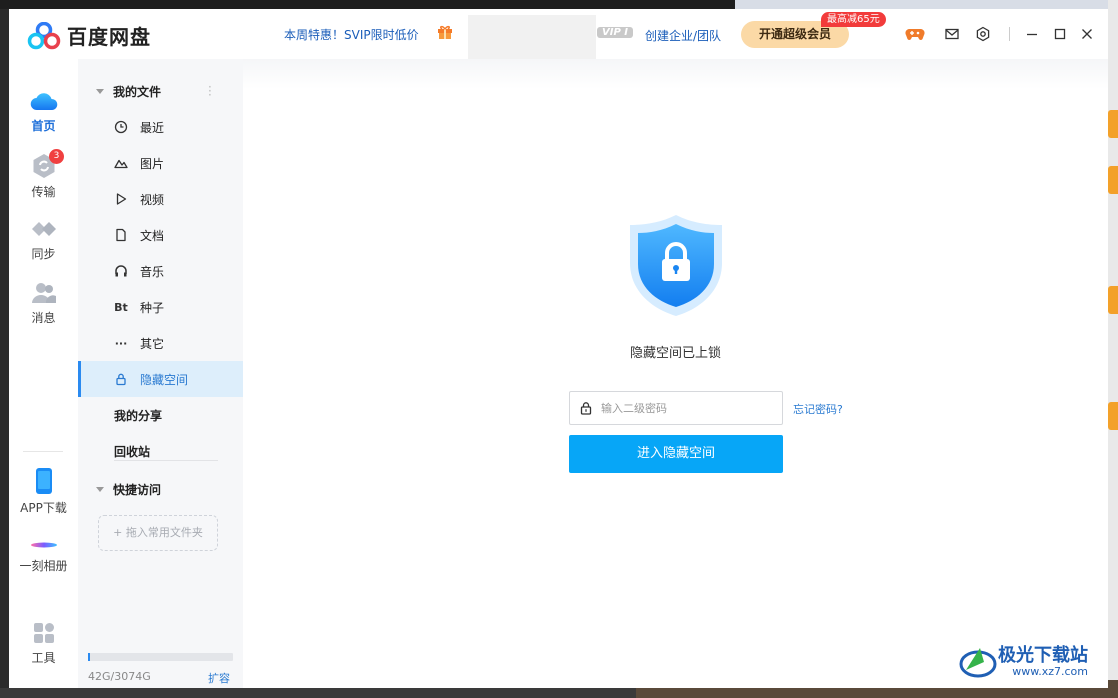  What do you see at coordinates (43, 643) in the screenshot?
I see `rail-item-tools: 工具` at bounding box center [43, 643].